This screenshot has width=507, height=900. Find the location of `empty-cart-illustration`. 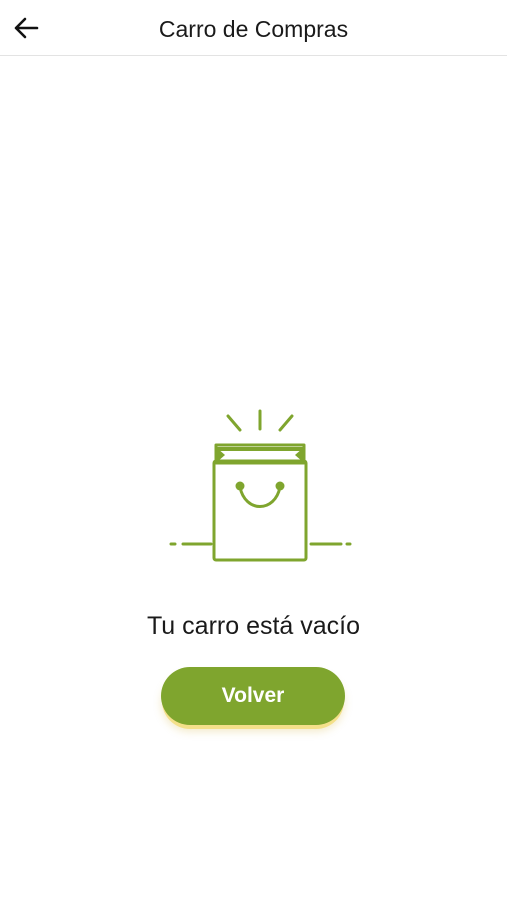

empty-cart-illustration is located at coordinates (260, 486).